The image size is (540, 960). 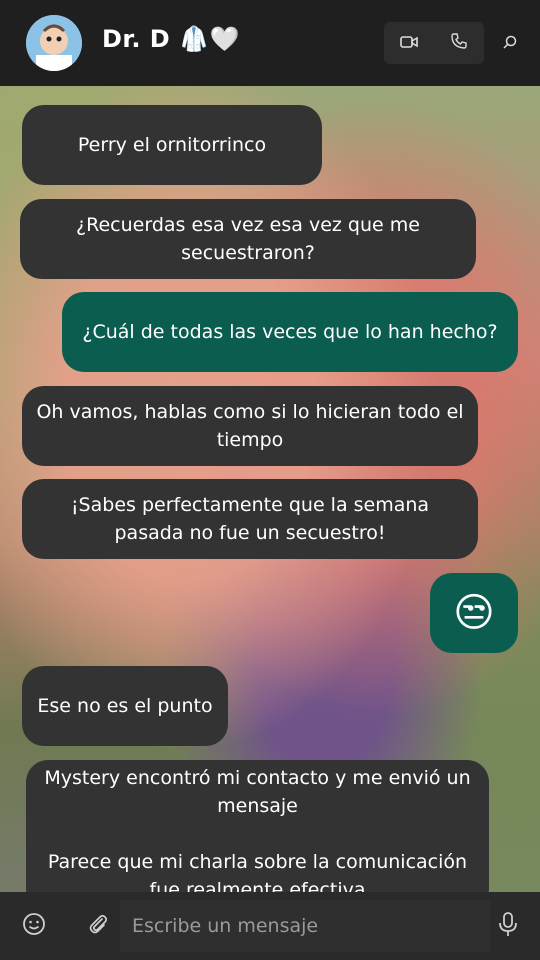 I want to click on emoji-icon, so click(x=34, y=926).